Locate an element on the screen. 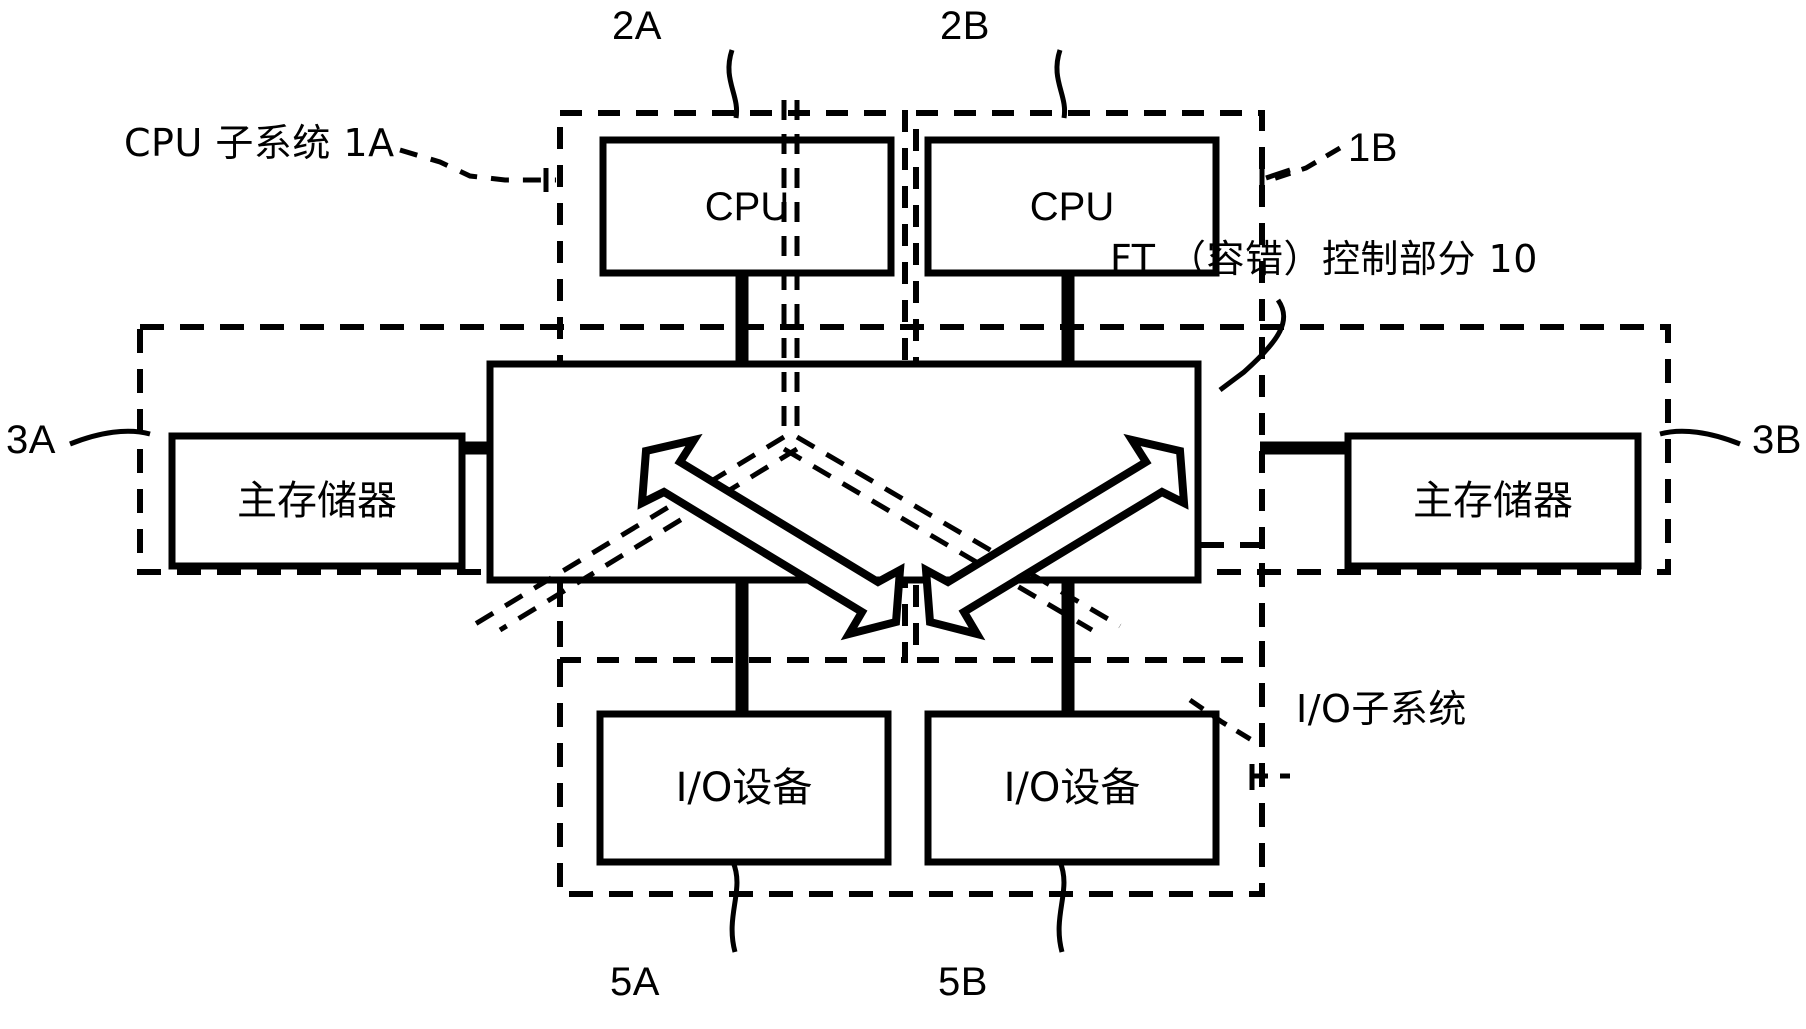 This screenshot has width=1806, height=1029. leader-ft-control is located at coordinates (1252, 345).